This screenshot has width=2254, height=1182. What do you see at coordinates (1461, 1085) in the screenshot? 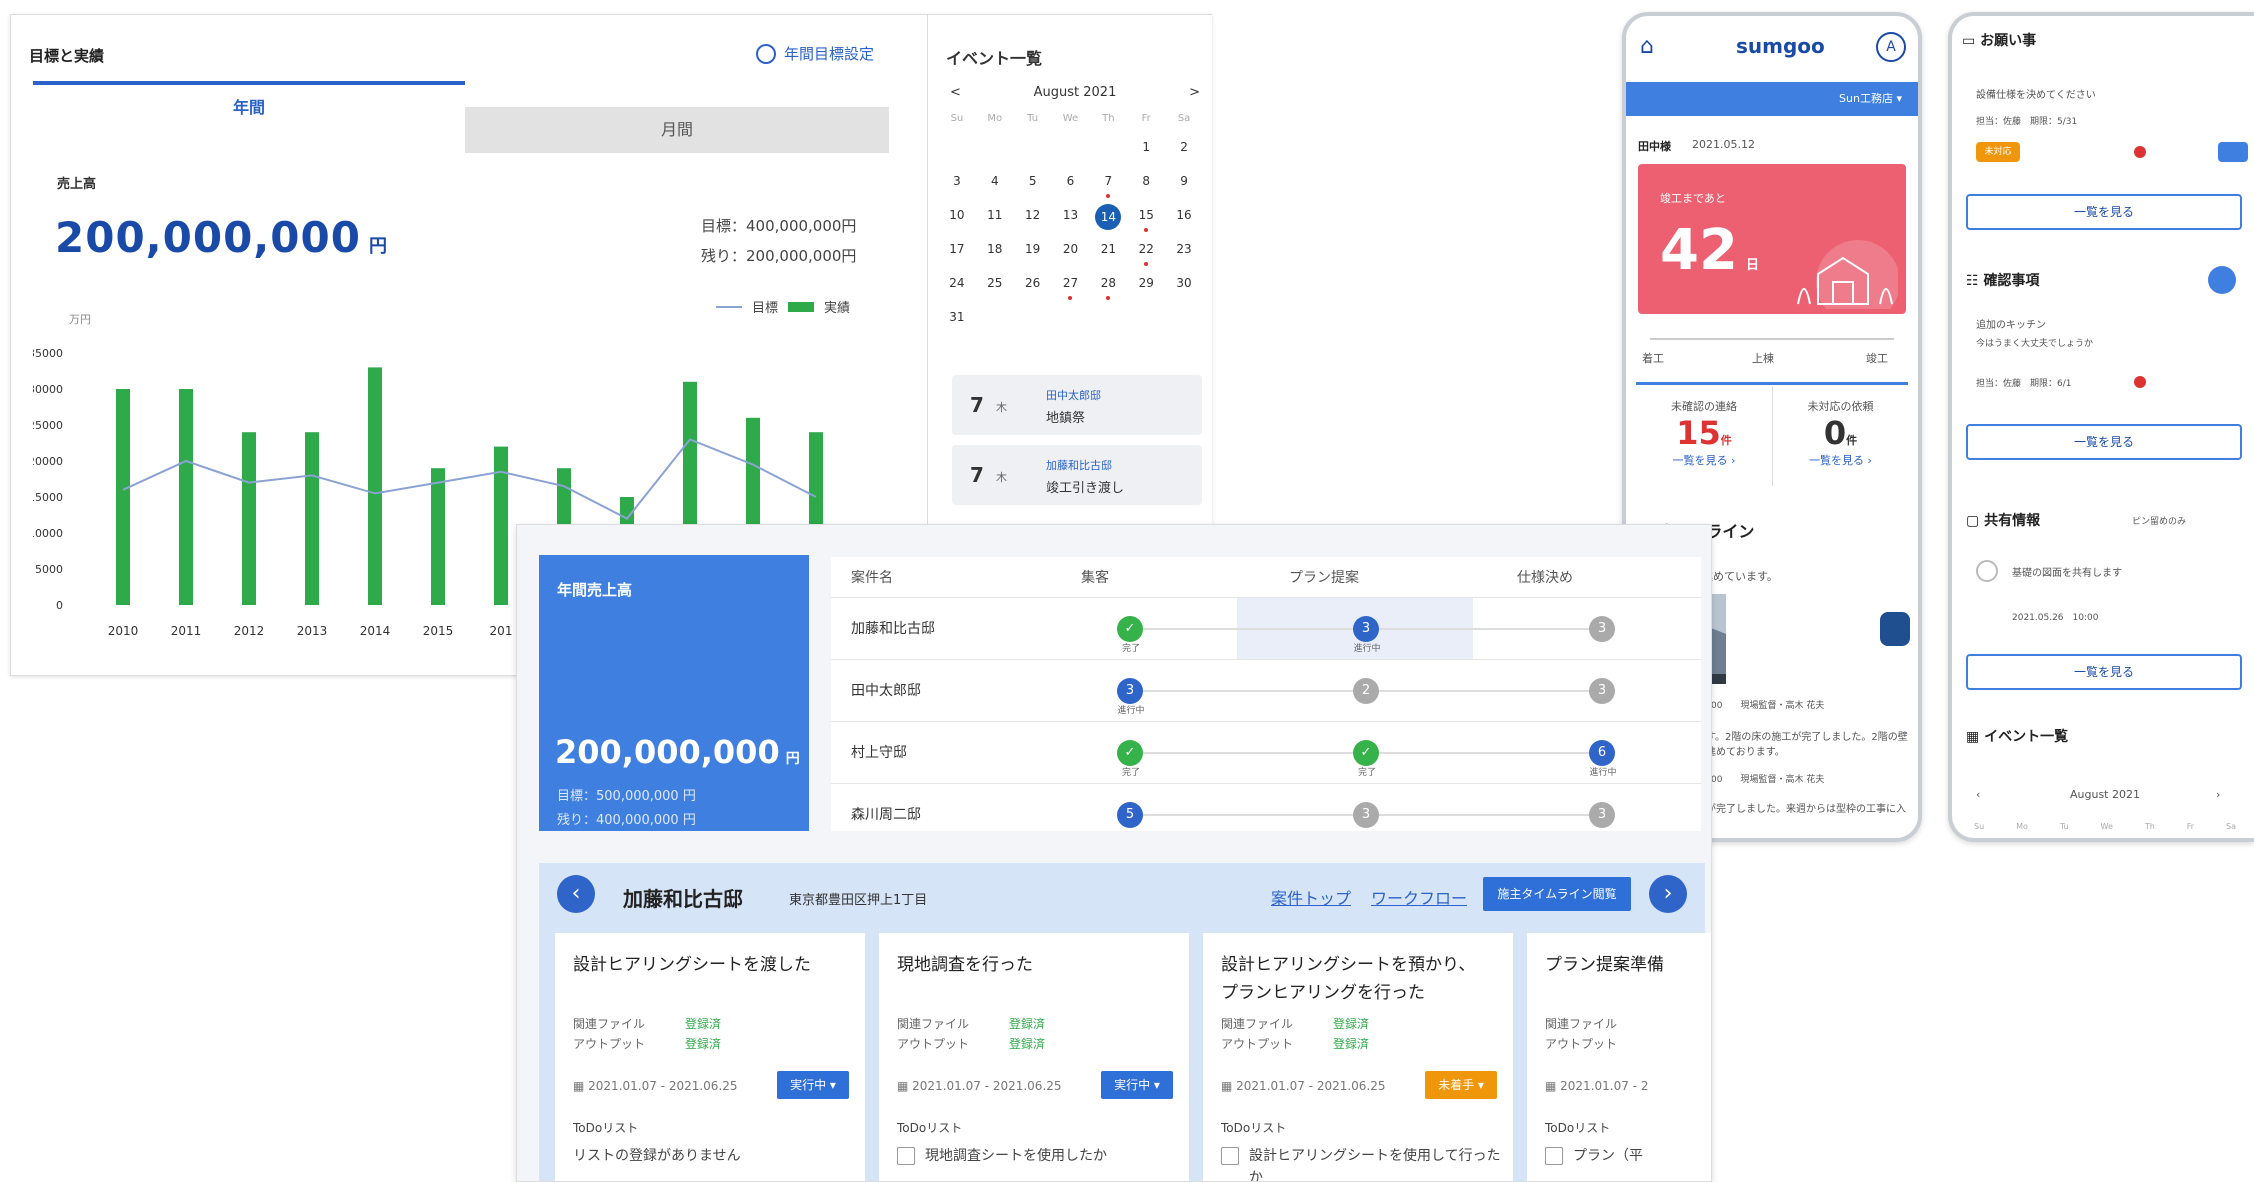
I see `status-dropdown: 未着手 ▾` at bounding box center [1461, 1085].